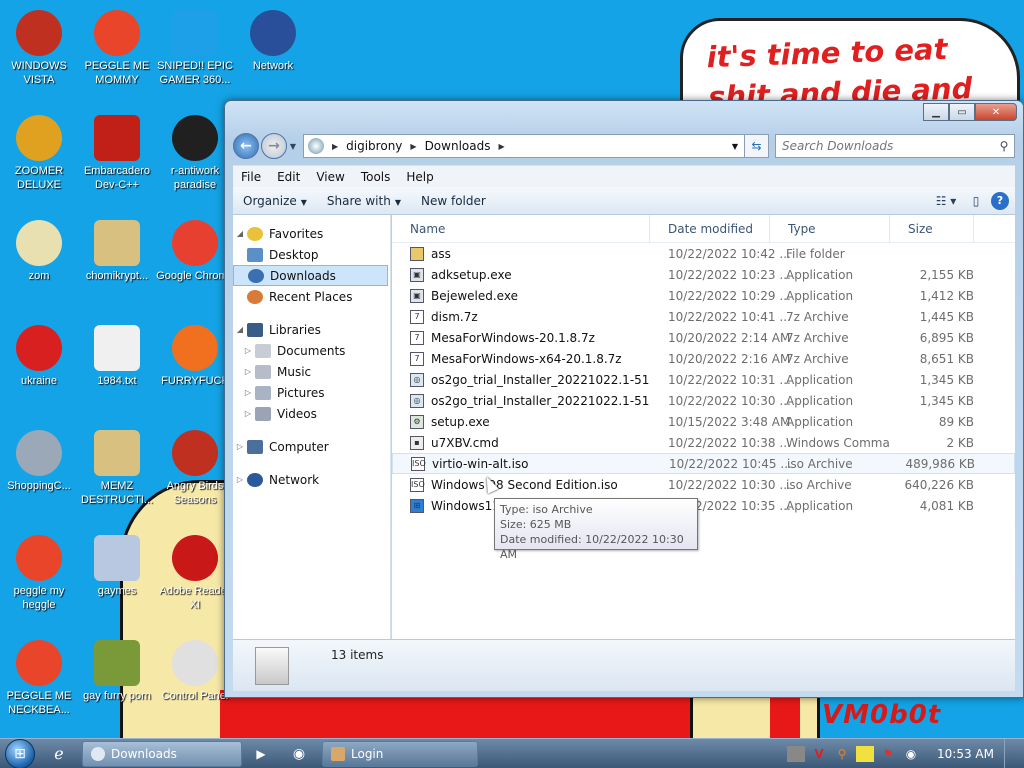 This screenshot has height=768, width=1024. What do you see at coordinates (524, 146) in the screenshot?
I see `address-bar: ▶ digibrony ▶ Downloads ▶ ▼` at bounding box center [524, 146].